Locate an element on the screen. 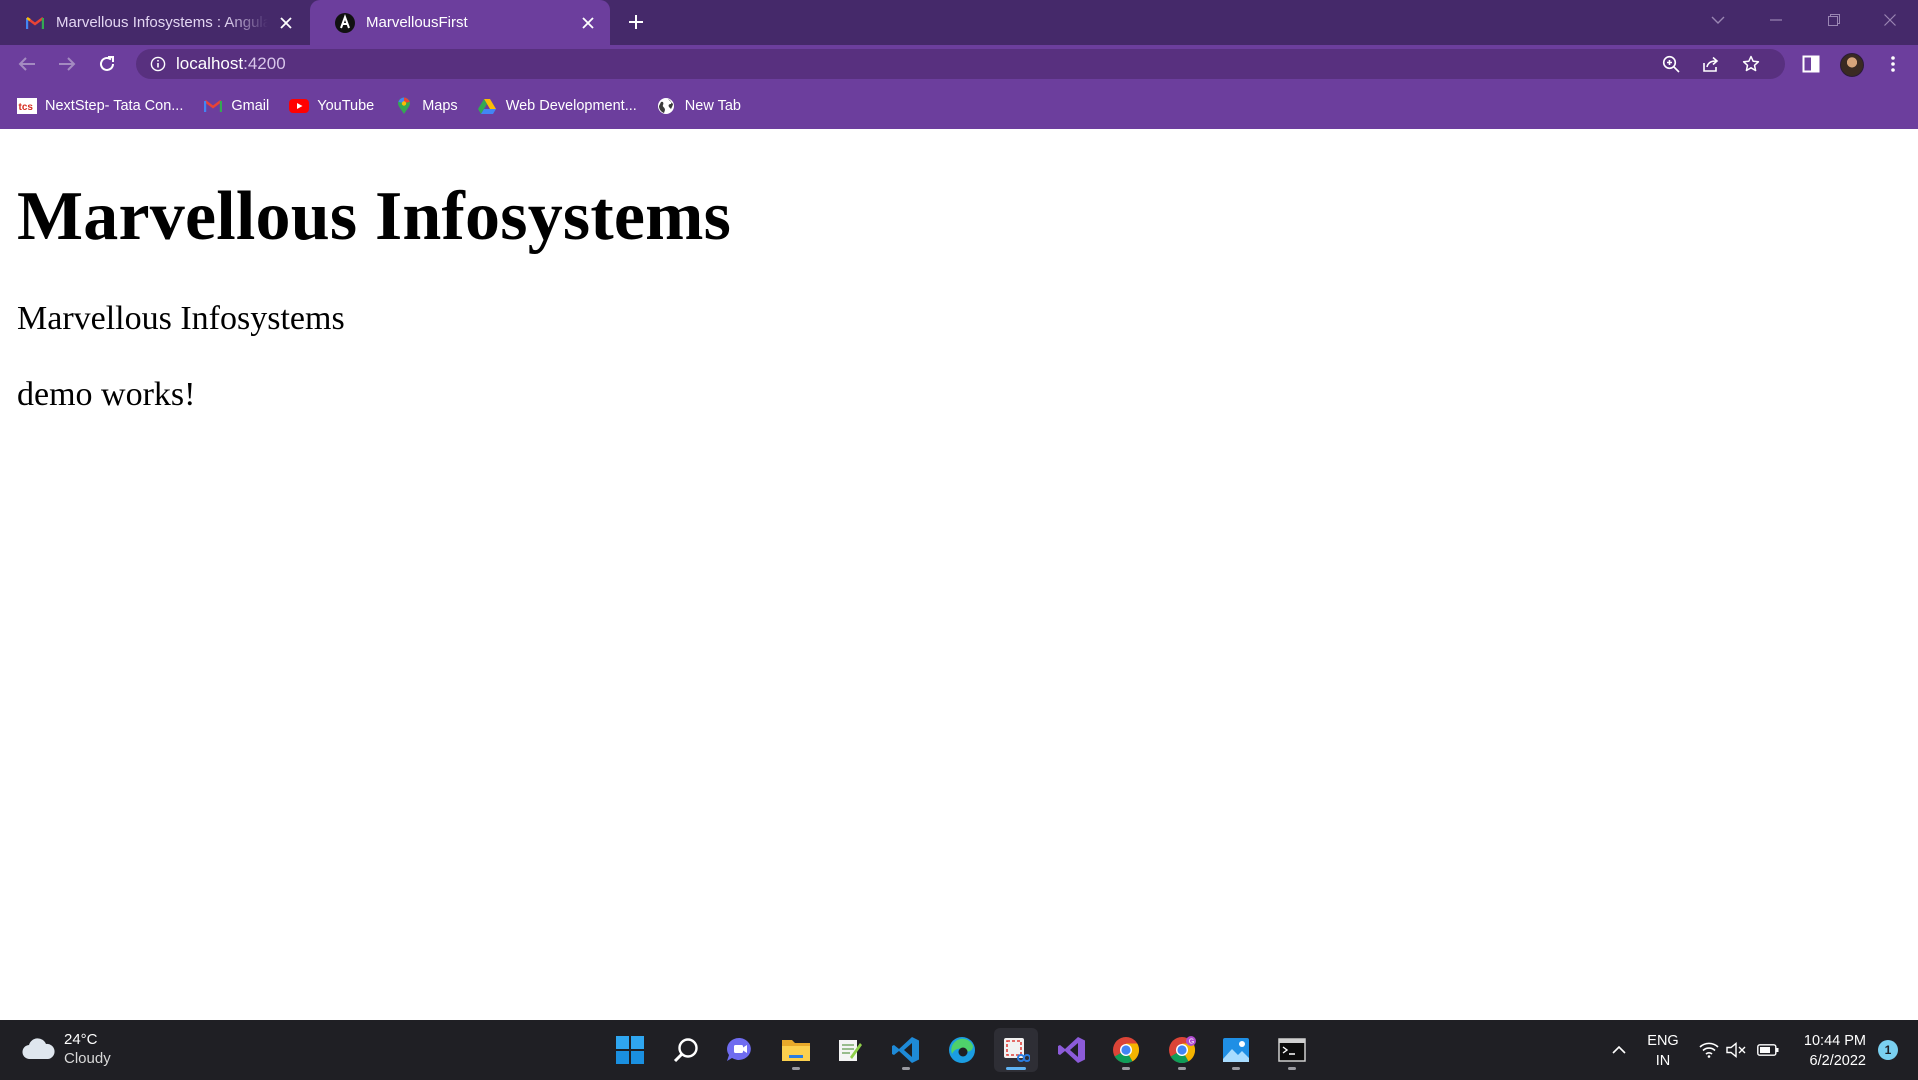 The height and width of the screenshot is (1080, 1918). battery-icon is located at coordinates (1768, 1050).